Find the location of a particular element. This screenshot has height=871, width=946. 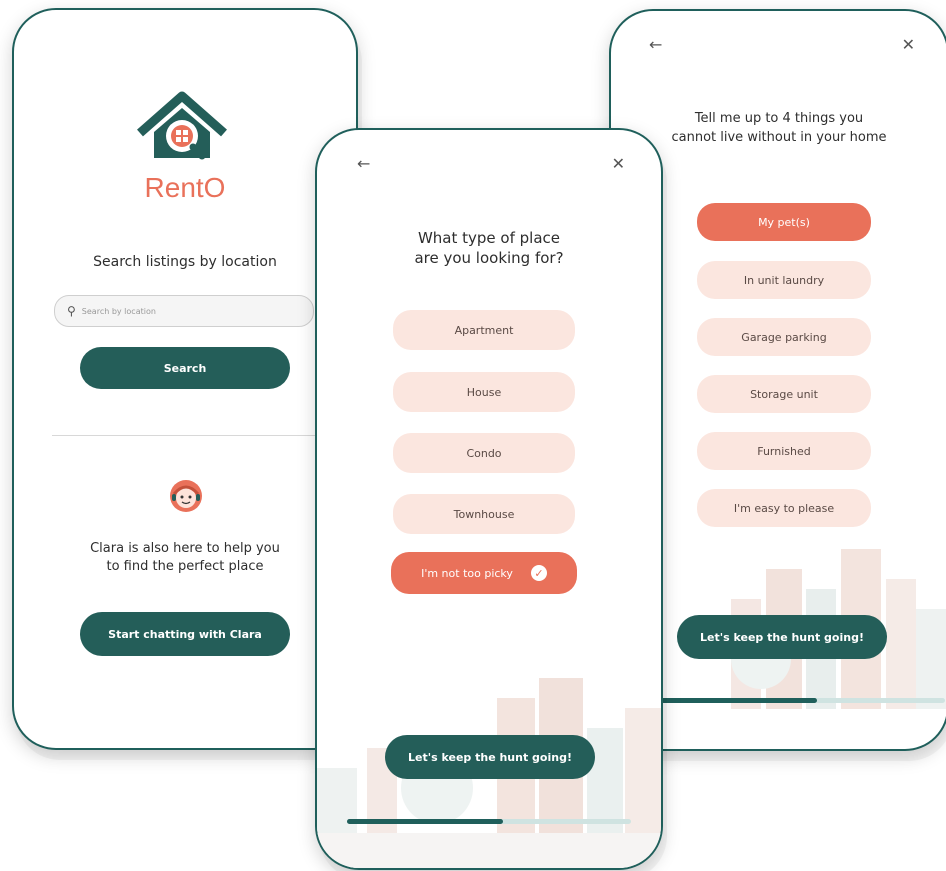

helper-line-2: to find the perfect place is located at coordinates (185, 566).